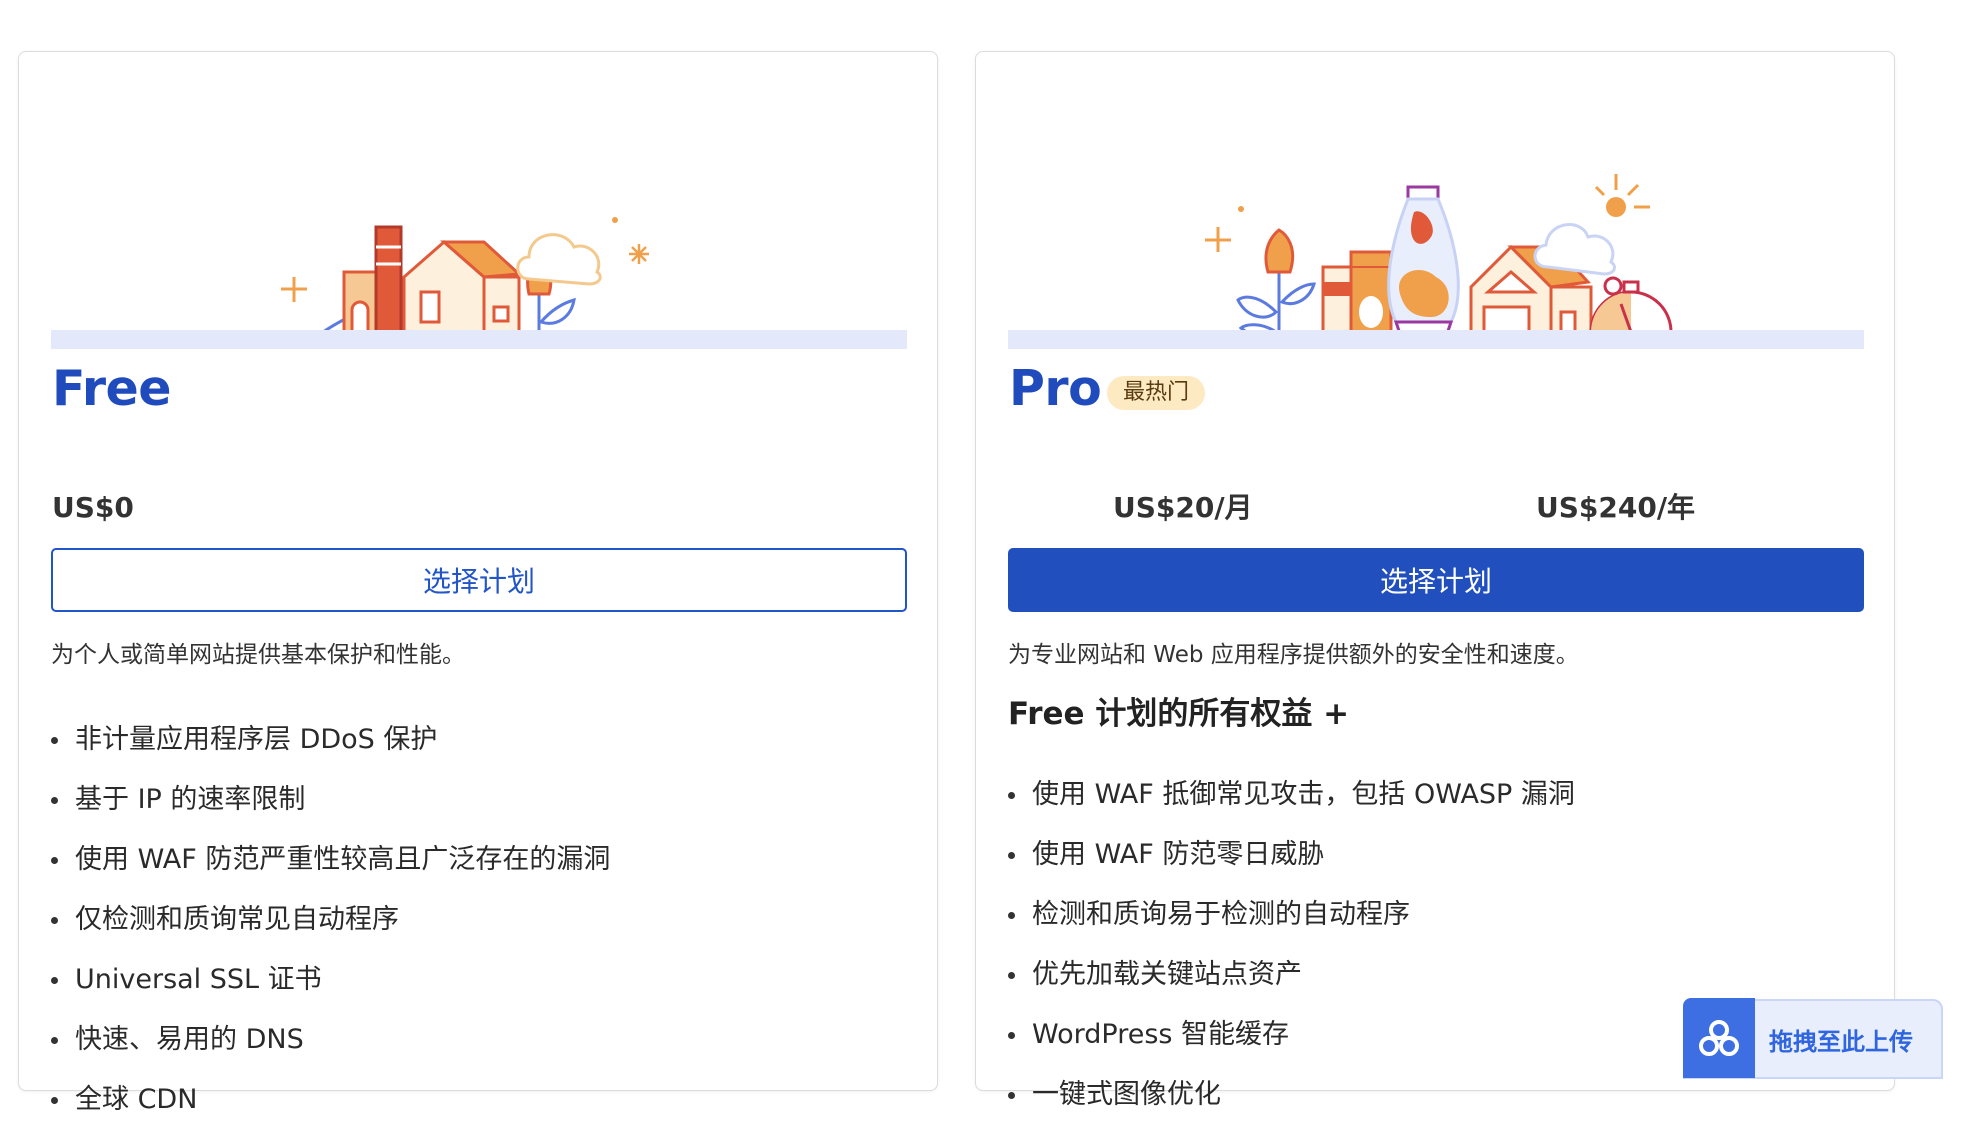  Describe the element at coordinates (1156, 393) in the screenshot. I see `popular-badge: 最热门` at that location.